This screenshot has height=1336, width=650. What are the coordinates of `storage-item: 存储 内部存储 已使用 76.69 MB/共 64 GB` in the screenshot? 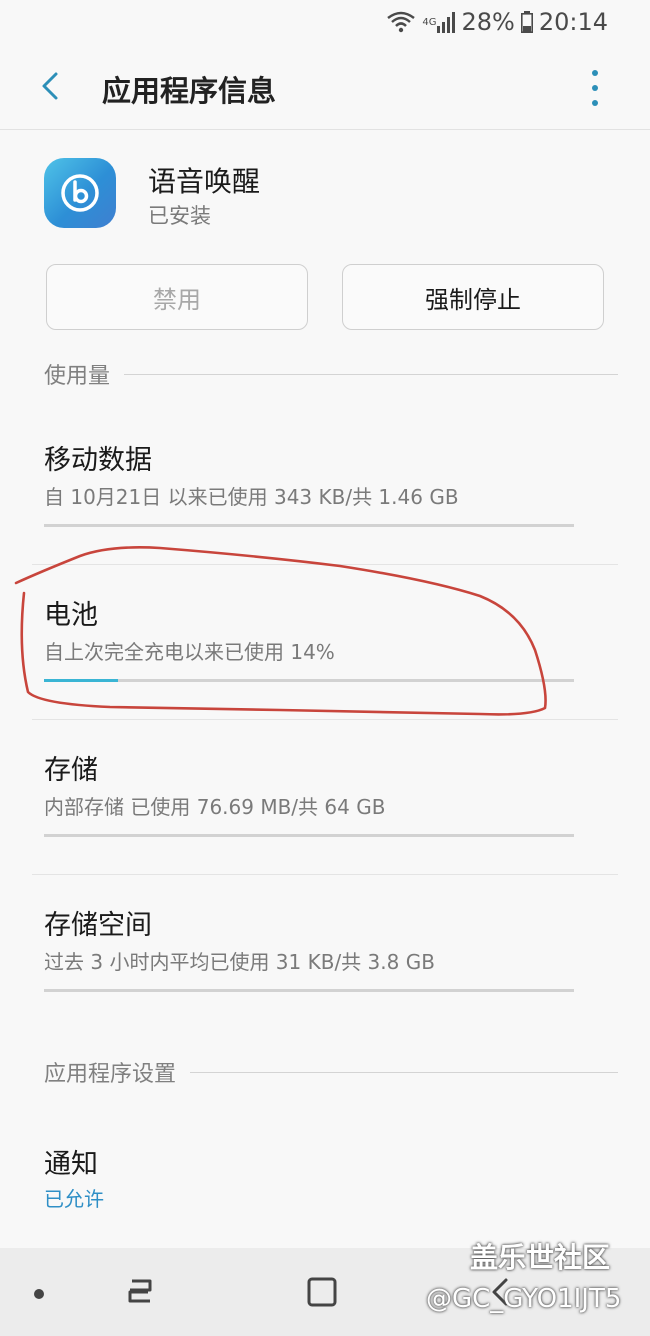 It's located at (325, 797).